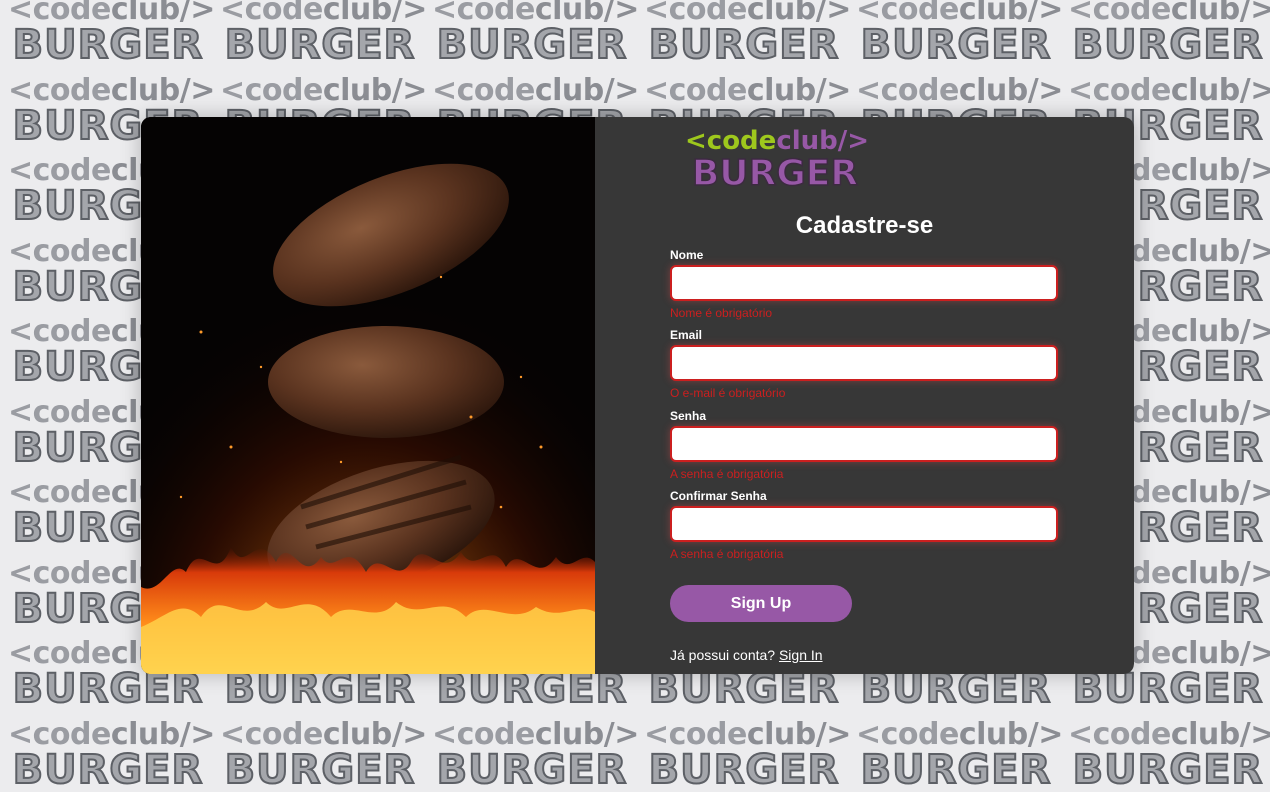 Image resolution: width=1270 pixels, height=792 pixels. I want to click on codeclub-burger-logo: <codeclub/> BURGER, so click(777, 160).